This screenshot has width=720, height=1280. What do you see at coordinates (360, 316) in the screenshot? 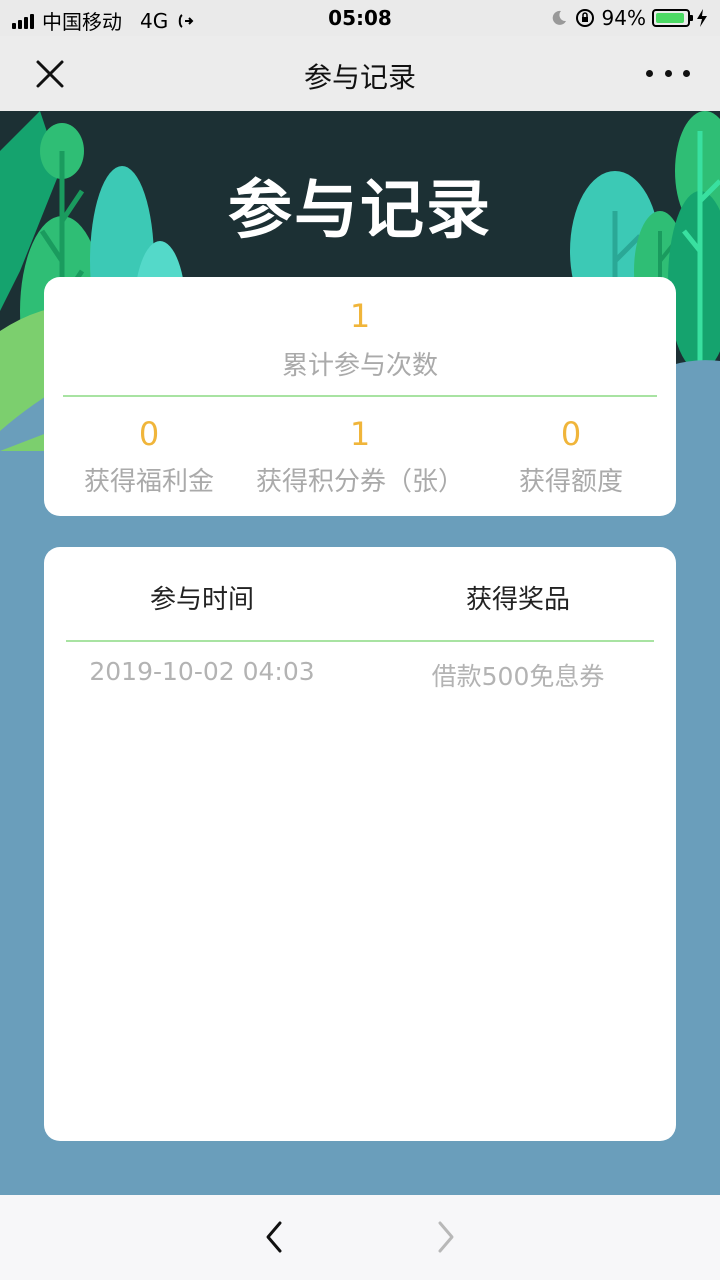
I see `total-participation-value: 1` at bounding box center [360, 316].